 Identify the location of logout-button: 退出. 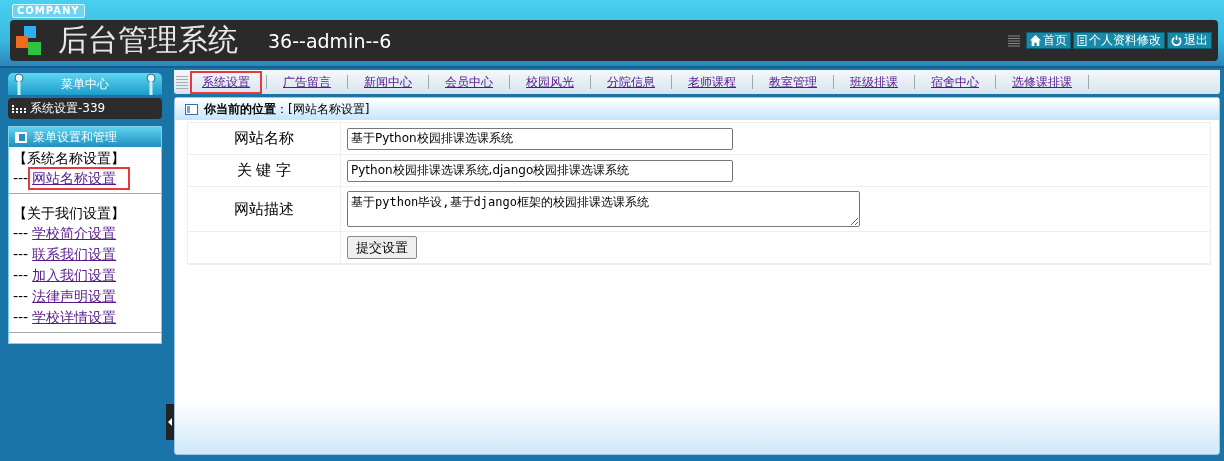
(1189, 40).